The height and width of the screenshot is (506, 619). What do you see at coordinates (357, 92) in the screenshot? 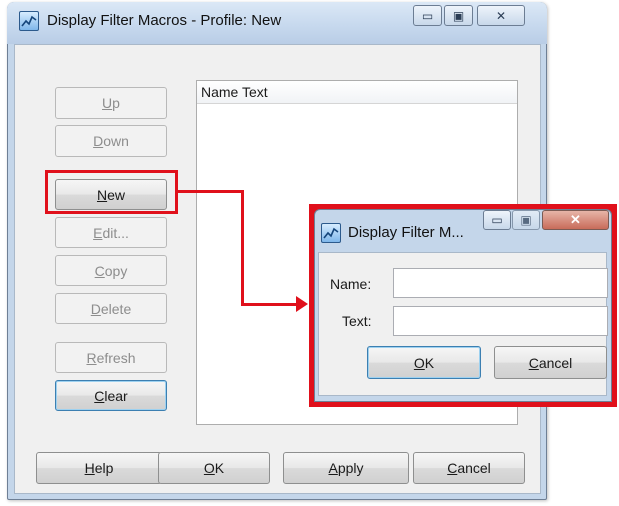
I see `list-column-header: Name Text` at bounding box center [357, 92].